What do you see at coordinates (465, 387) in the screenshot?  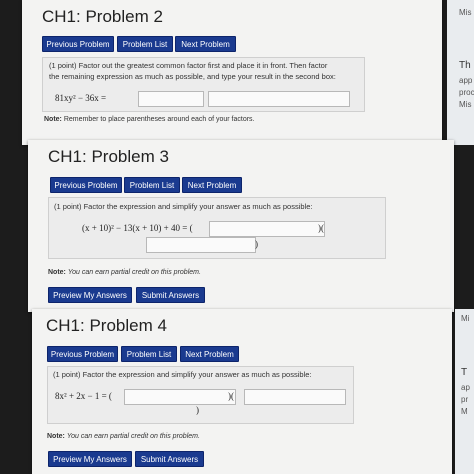 I see `sidebar-text: ap` at bounding box center [465, 387].